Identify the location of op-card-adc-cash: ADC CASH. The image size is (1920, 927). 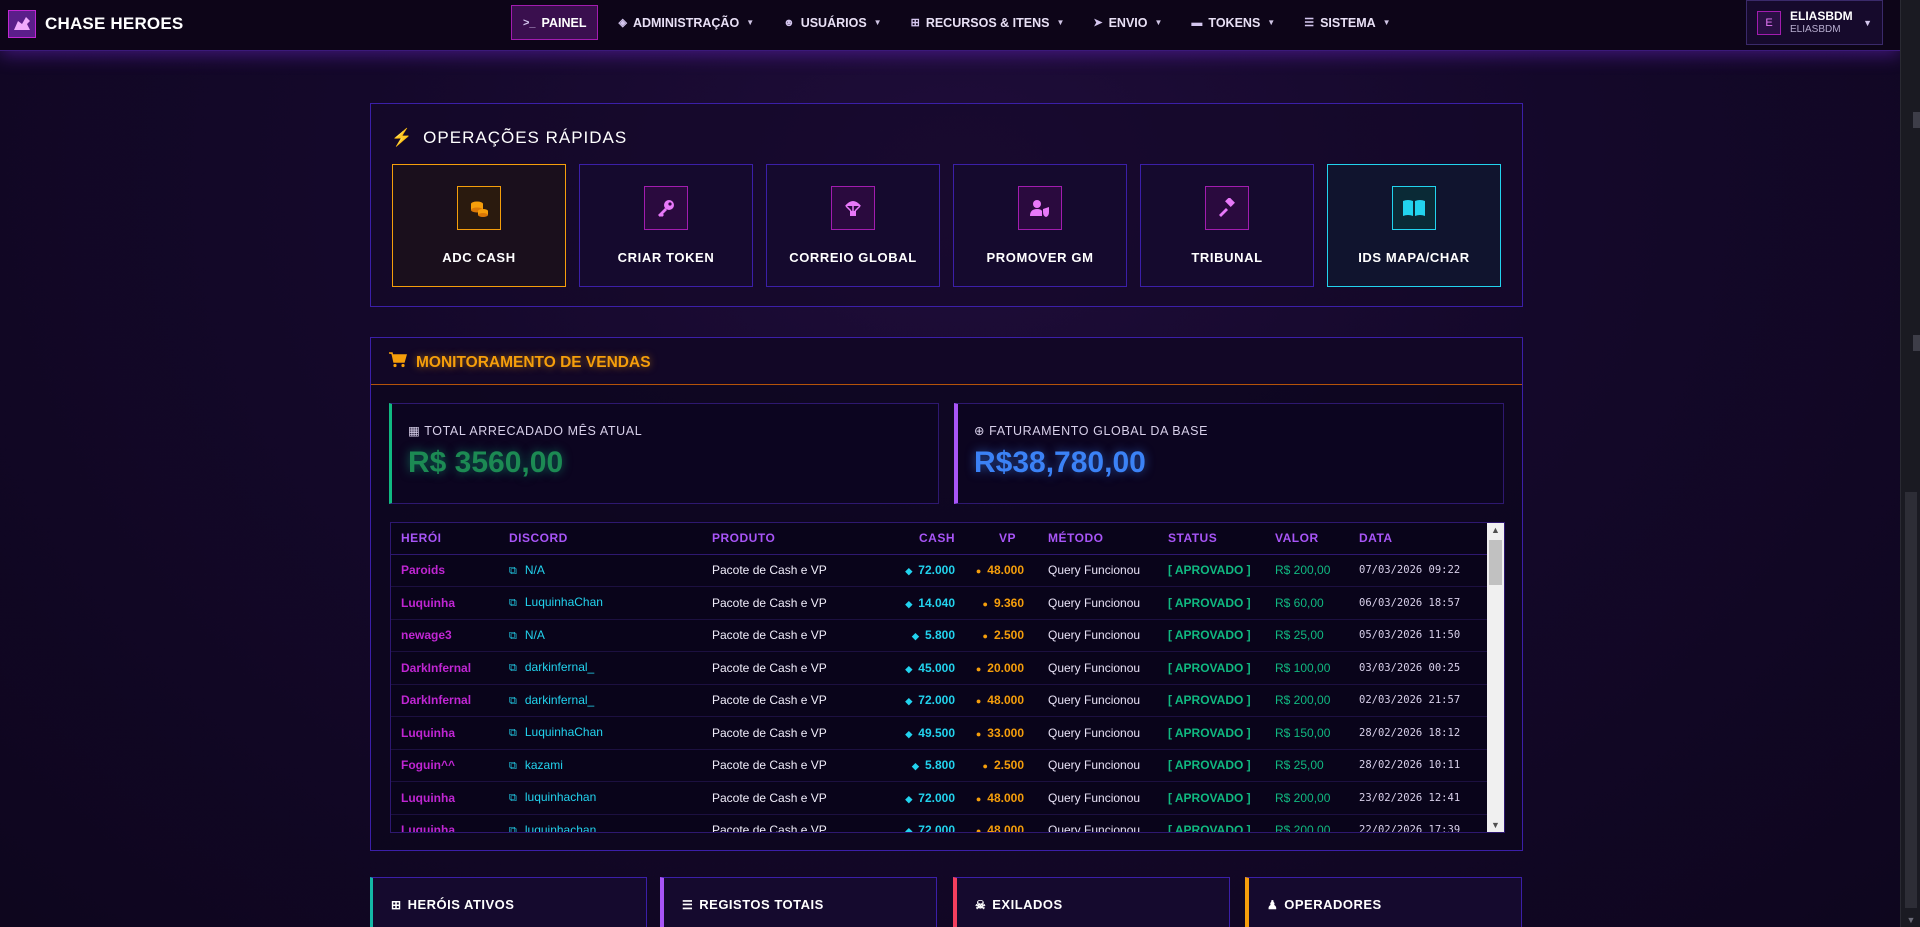
(479, 225).